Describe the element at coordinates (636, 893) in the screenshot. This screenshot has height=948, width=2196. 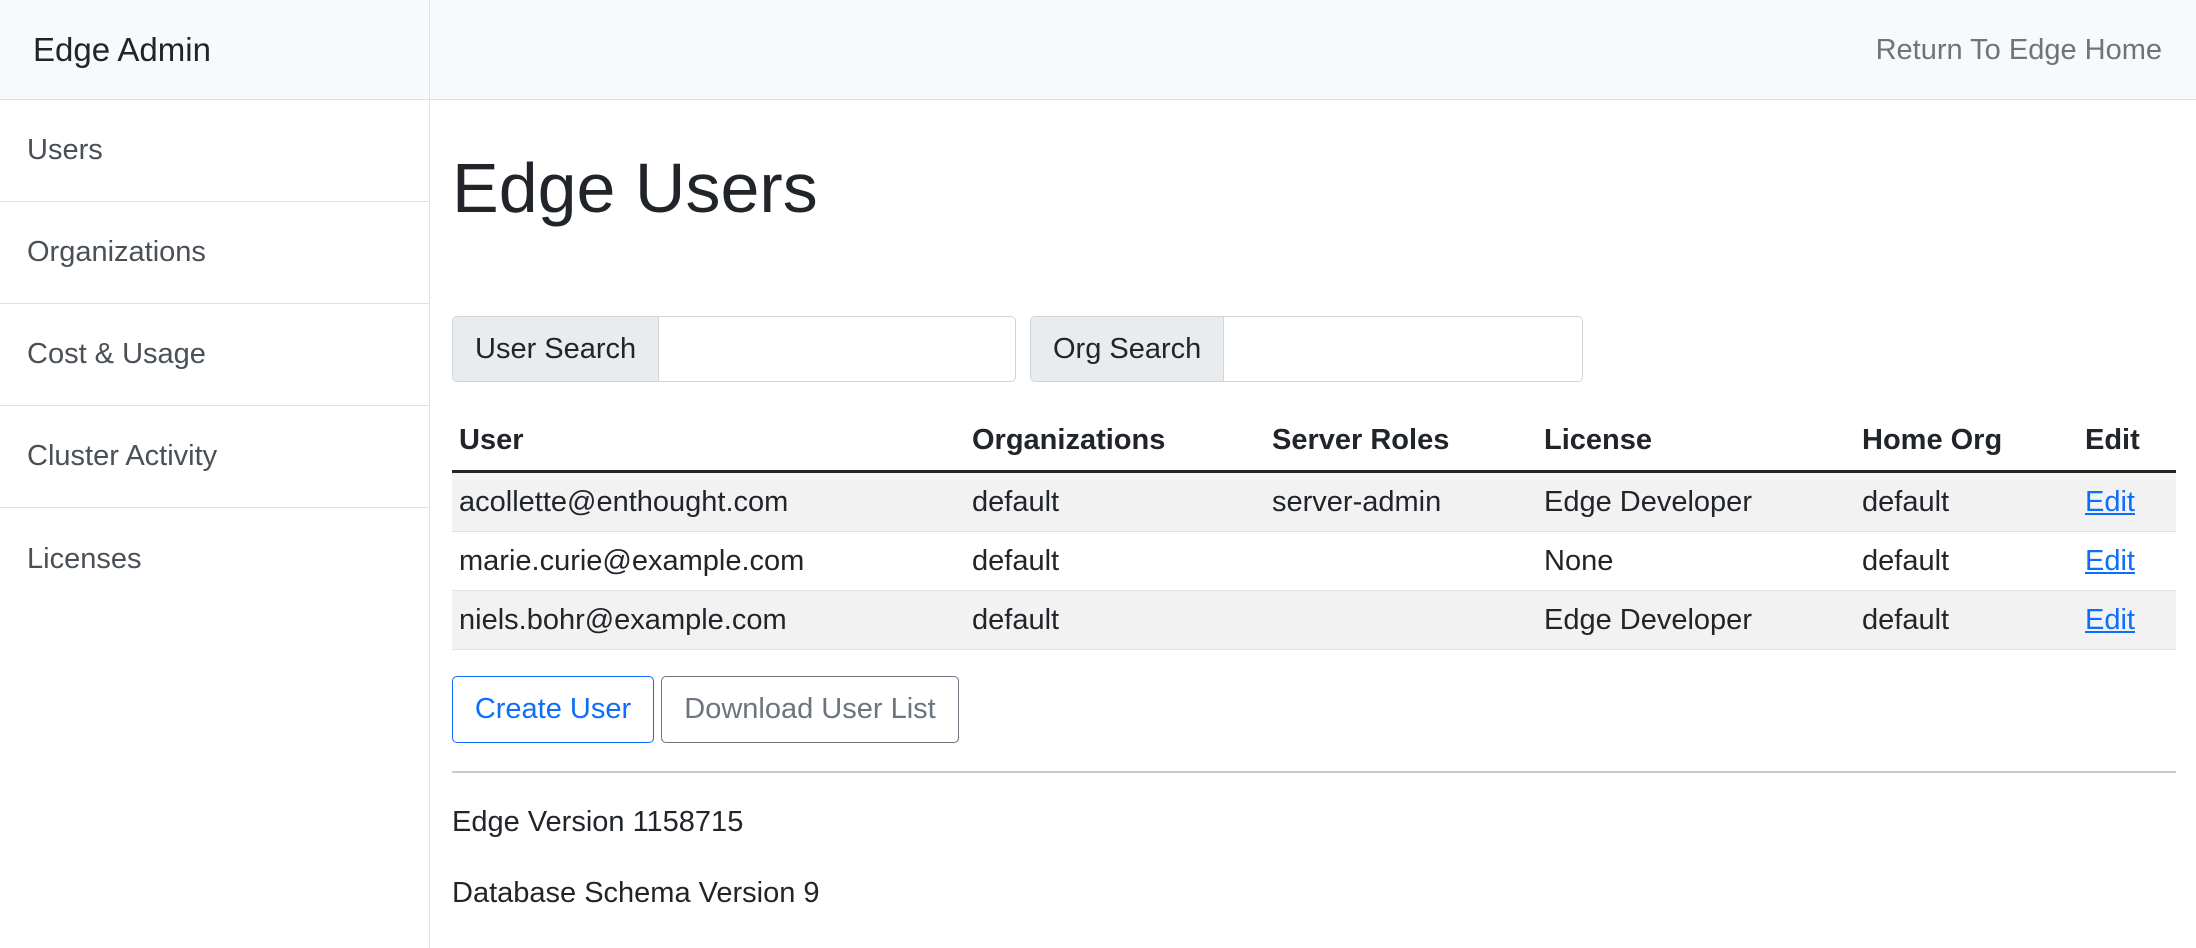
I see `schema-version-text: Database Schema Version 9` at that location.